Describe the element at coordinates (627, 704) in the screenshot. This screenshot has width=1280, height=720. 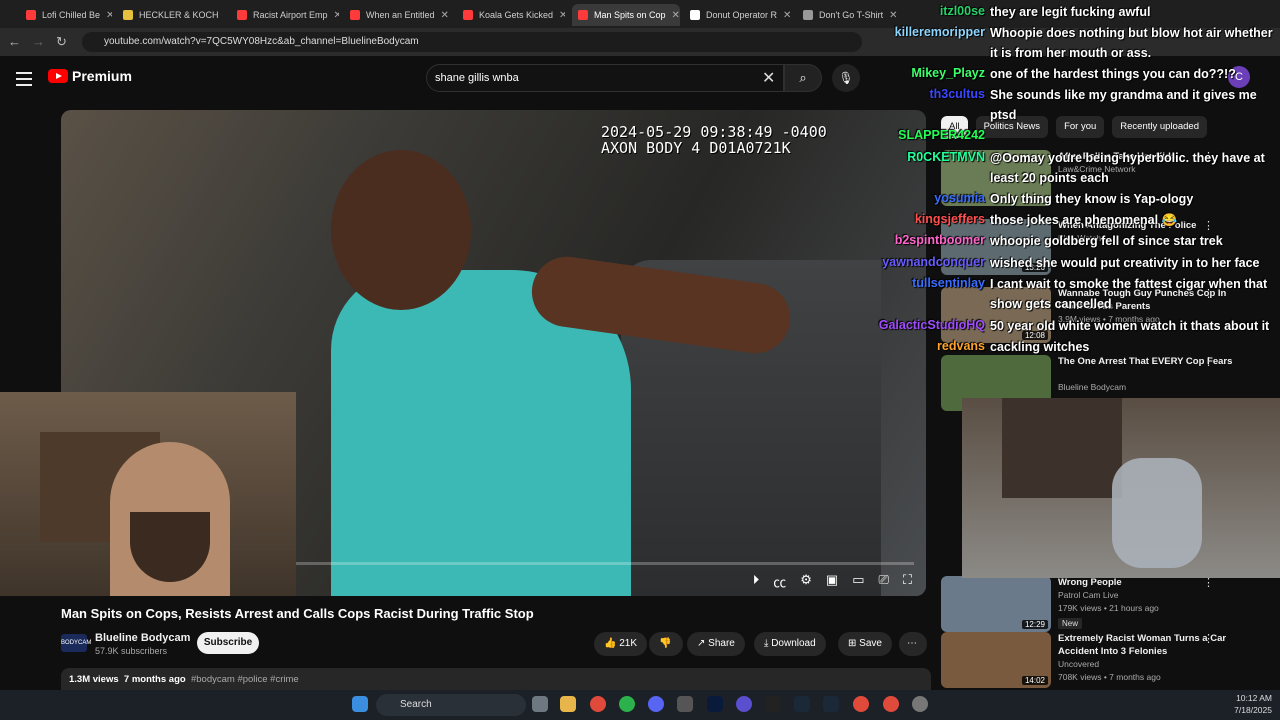
I see `spotify-icon` at that location.